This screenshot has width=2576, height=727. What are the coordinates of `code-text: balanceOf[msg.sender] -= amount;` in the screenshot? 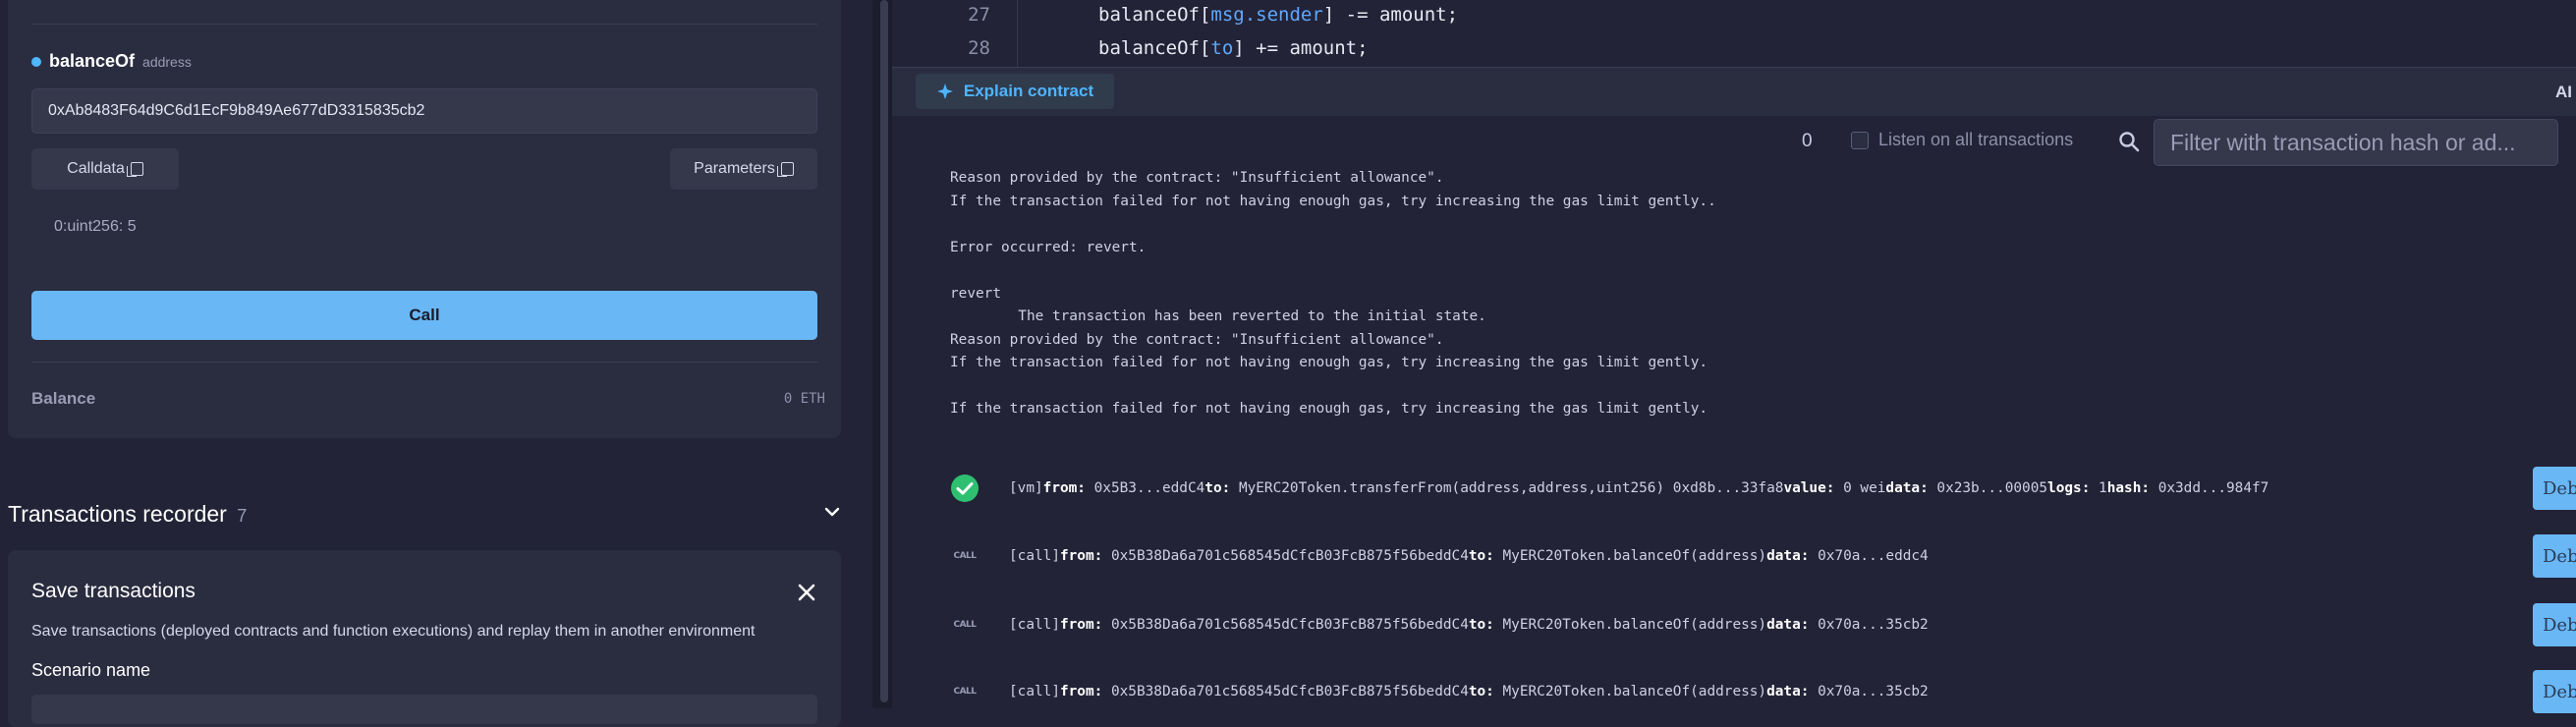 It's located at (1278, 16).